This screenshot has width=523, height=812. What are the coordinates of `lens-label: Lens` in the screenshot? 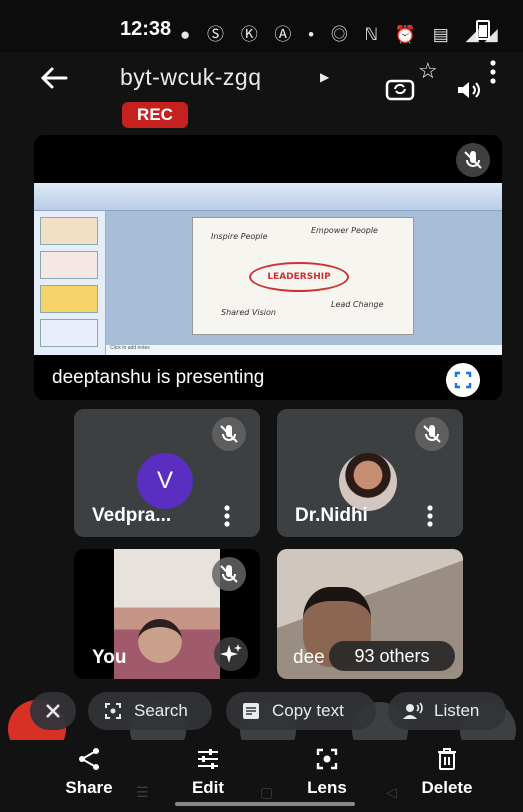 It's located at (327, 787).